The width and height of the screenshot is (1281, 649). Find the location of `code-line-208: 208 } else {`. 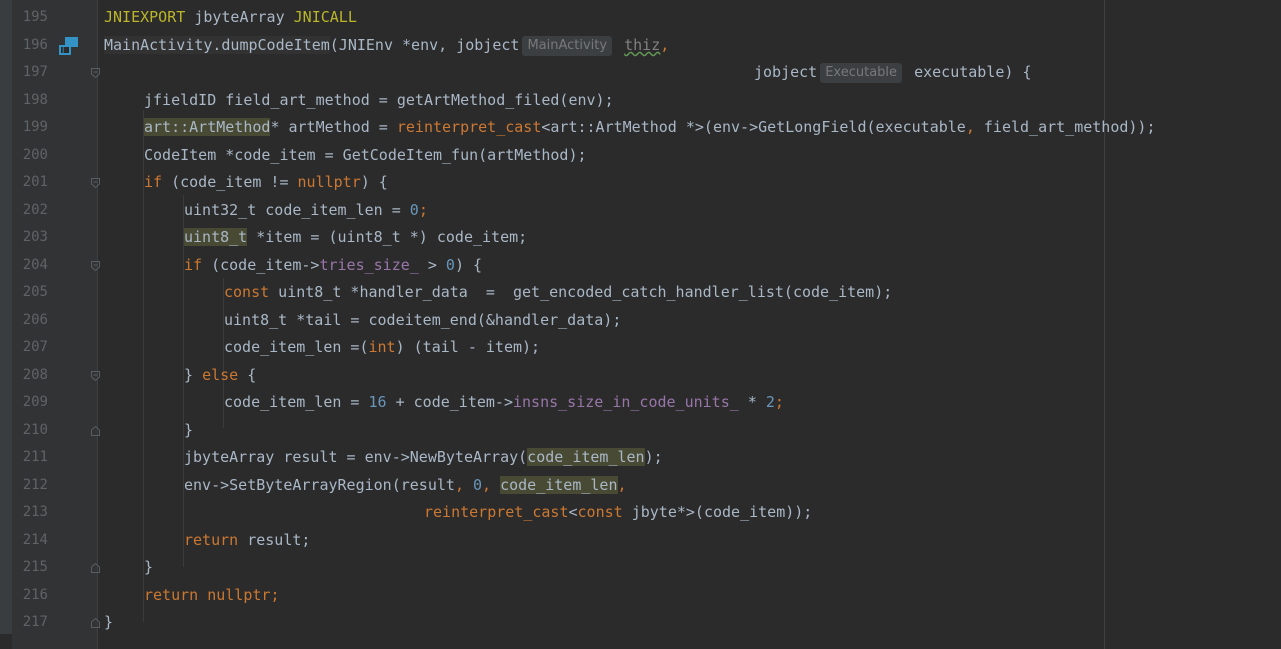

code-line-208: 208 } else { is located at coordinates (640, 376).